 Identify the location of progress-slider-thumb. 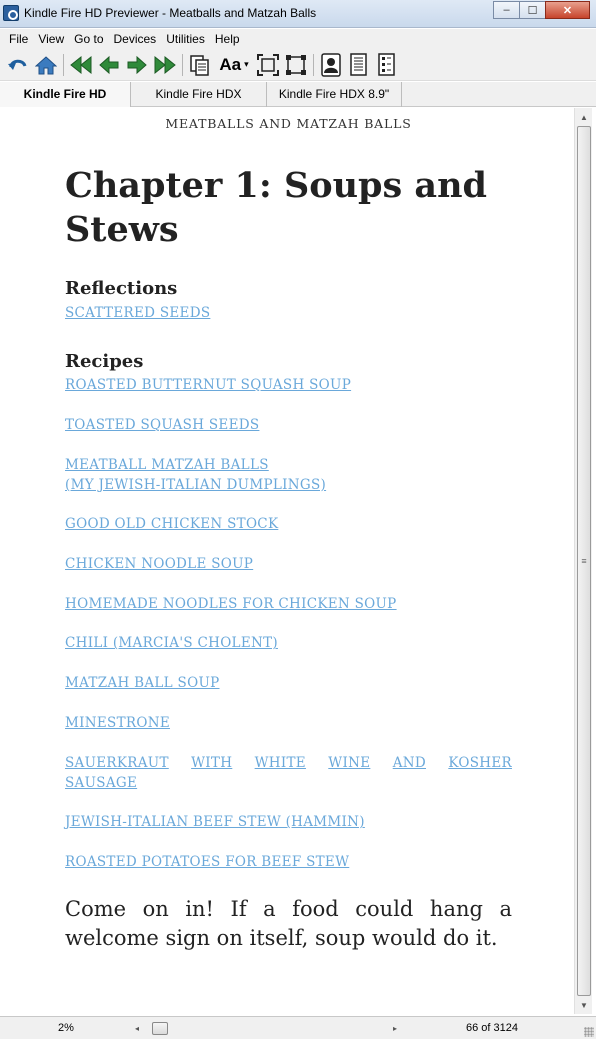
(160, 1028).